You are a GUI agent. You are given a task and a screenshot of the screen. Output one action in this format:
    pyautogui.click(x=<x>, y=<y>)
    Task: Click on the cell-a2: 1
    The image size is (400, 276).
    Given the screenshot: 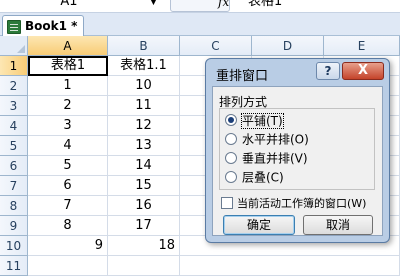 What is the action you would take?
    pyautogui.click(x=68, y=86)
    